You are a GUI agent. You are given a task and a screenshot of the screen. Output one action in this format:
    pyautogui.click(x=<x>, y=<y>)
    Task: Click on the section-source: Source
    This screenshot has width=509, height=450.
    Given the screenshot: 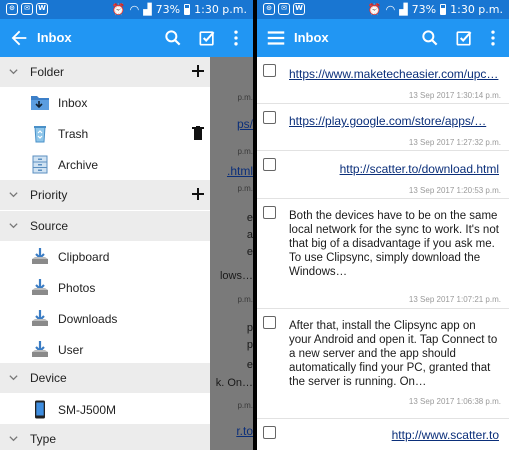 What is the action you would take?
    pyautogui.click(x=105, y=226)
    